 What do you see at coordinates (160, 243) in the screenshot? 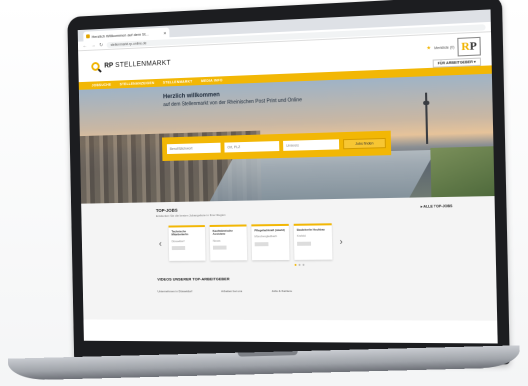
I see `carousel-prev-icon: ‹` at bounding box center [160, 243].